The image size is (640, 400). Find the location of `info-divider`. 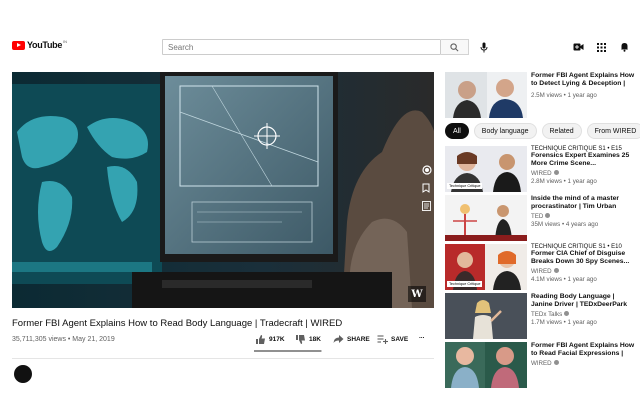

info-divider is located at coordinates (223, 358).